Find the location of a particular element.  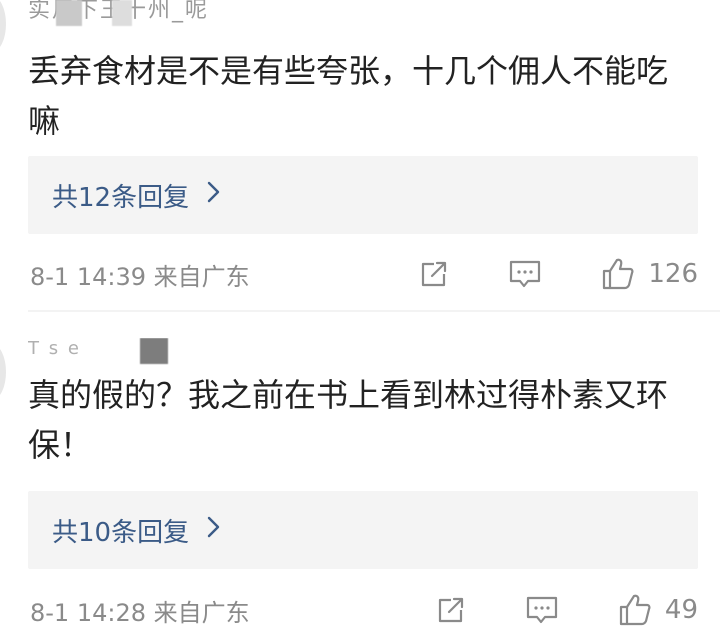

username: 实用下王十州_呢 is located at coordinates (158, 15).